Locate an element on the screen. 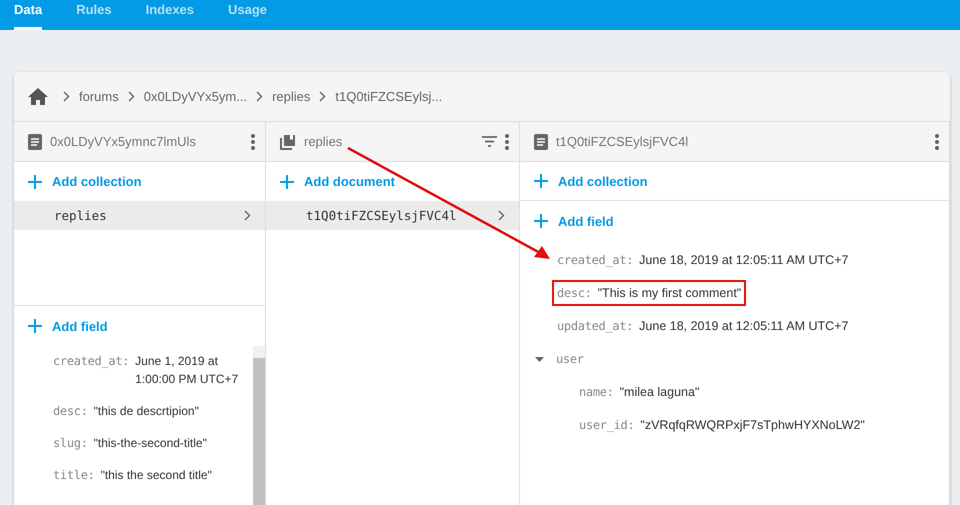  collection-icon is located at coordinates (288, 142).